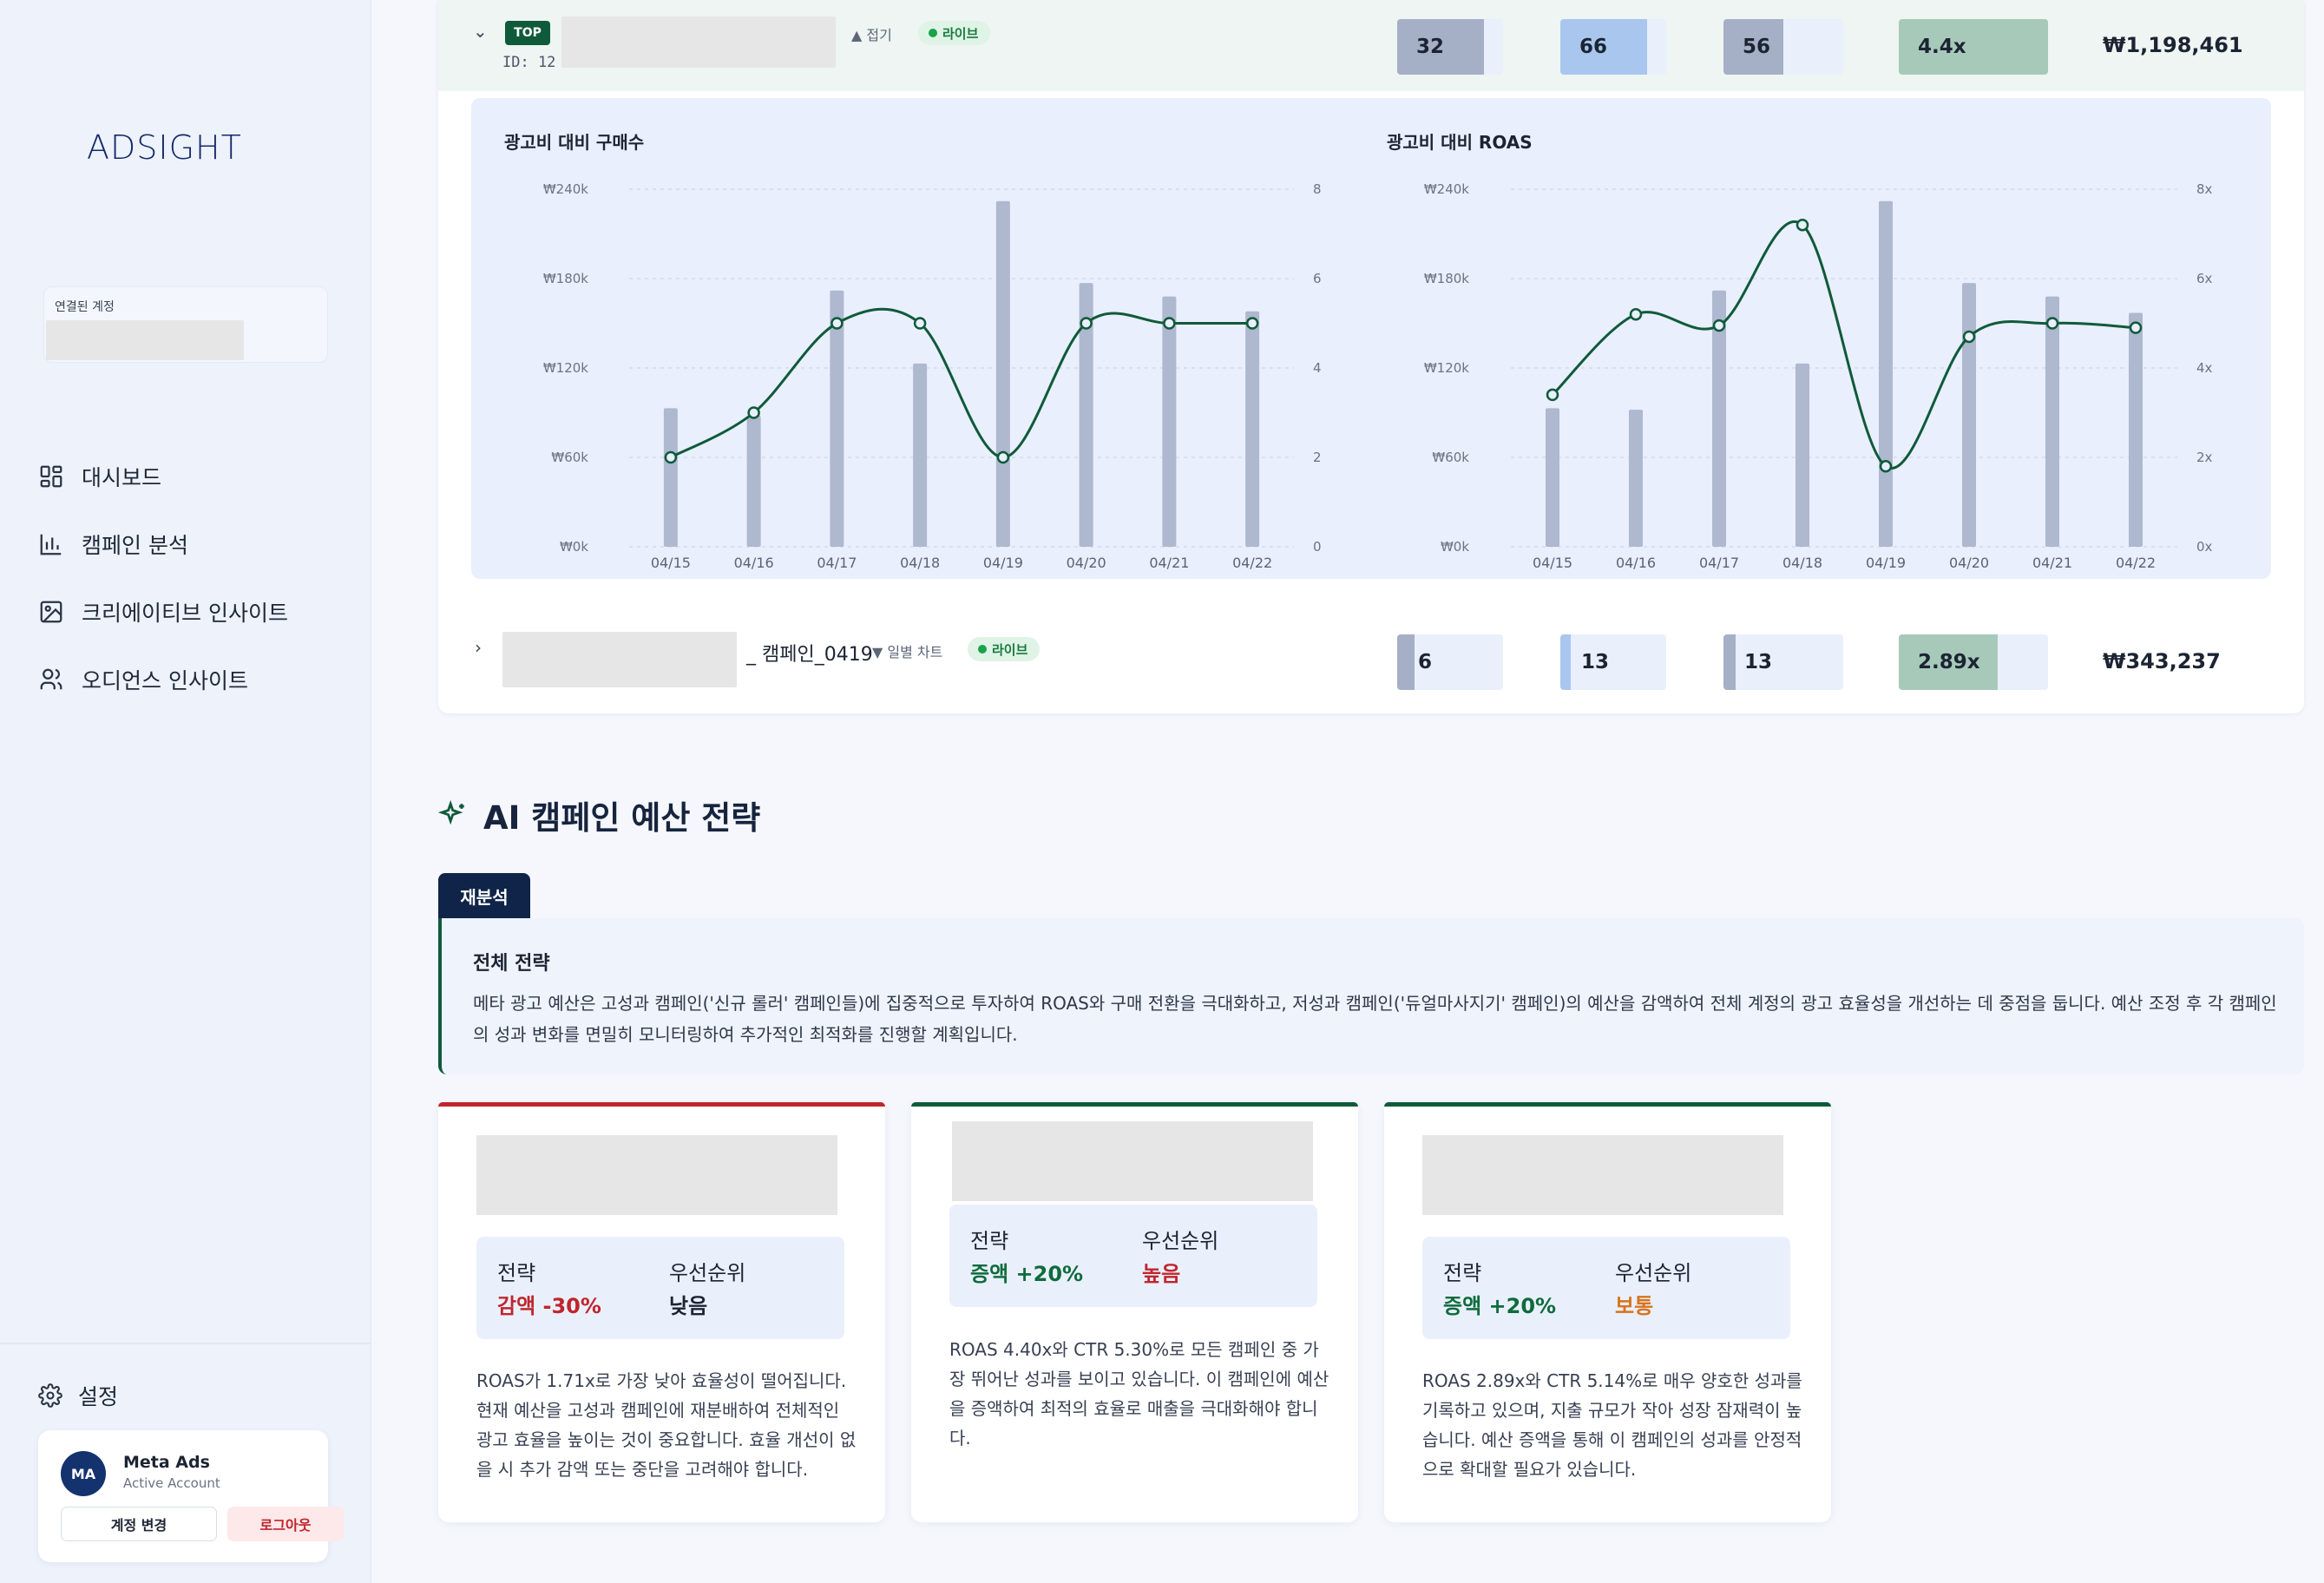 The image size is (2324, 1583). I want to click on logout-button: 로그아웃, so click(285, 1524).